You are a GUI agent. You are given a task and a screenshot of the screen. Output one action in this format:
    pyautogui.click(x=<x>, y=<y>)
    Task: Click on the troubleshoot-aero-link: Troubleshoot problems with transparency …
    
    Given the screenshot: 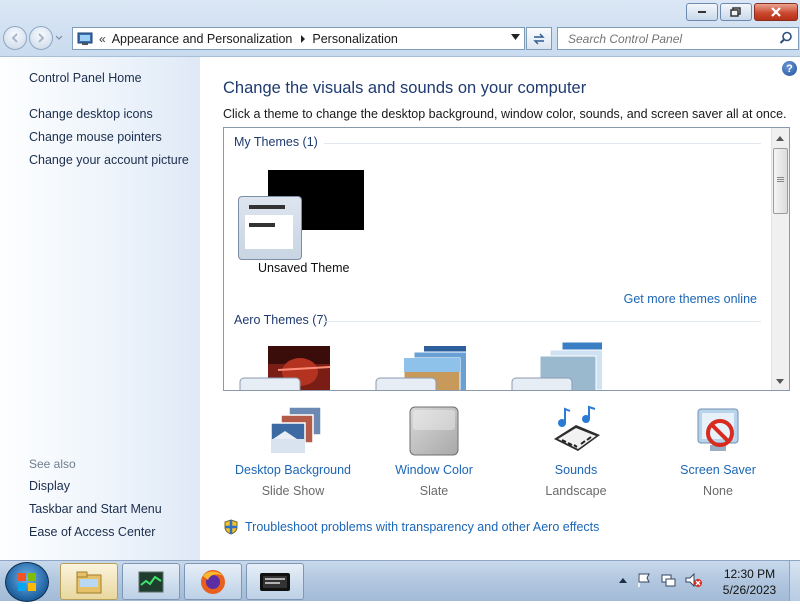 What is the action you would take?
    pyautogui.click(x=411, y=527)
    